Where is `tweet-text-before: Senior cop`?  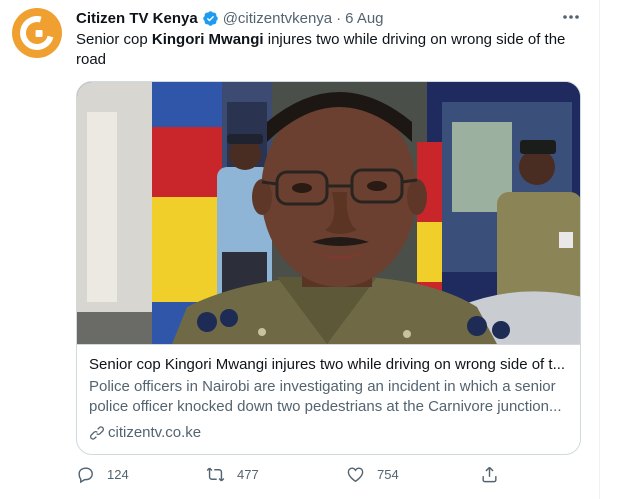 tweet-text-before: Senior cop is located at coordinates (114, 39).